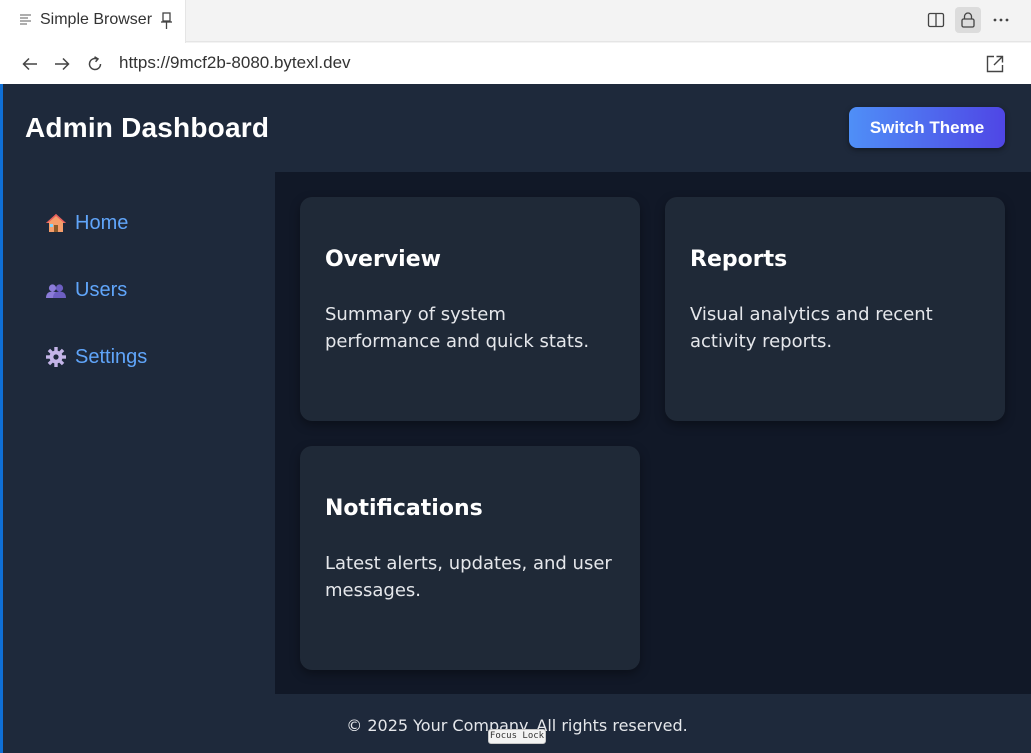  What do you see at coordinates (56, 357) in the screenshot?
I see `gear-icon` at bounding box center [56, 357].